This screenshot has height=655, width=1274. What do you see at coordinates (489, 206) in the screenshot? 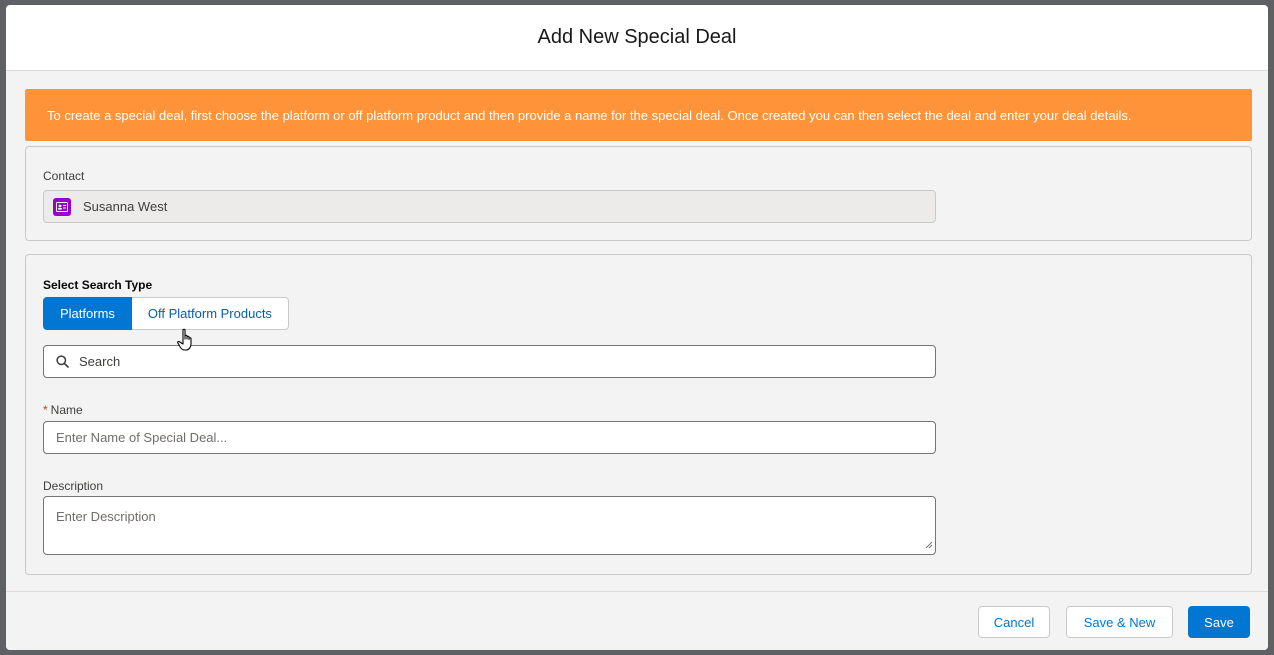
I see `contact-field: Susanna West` at bounding box center [489, 206].